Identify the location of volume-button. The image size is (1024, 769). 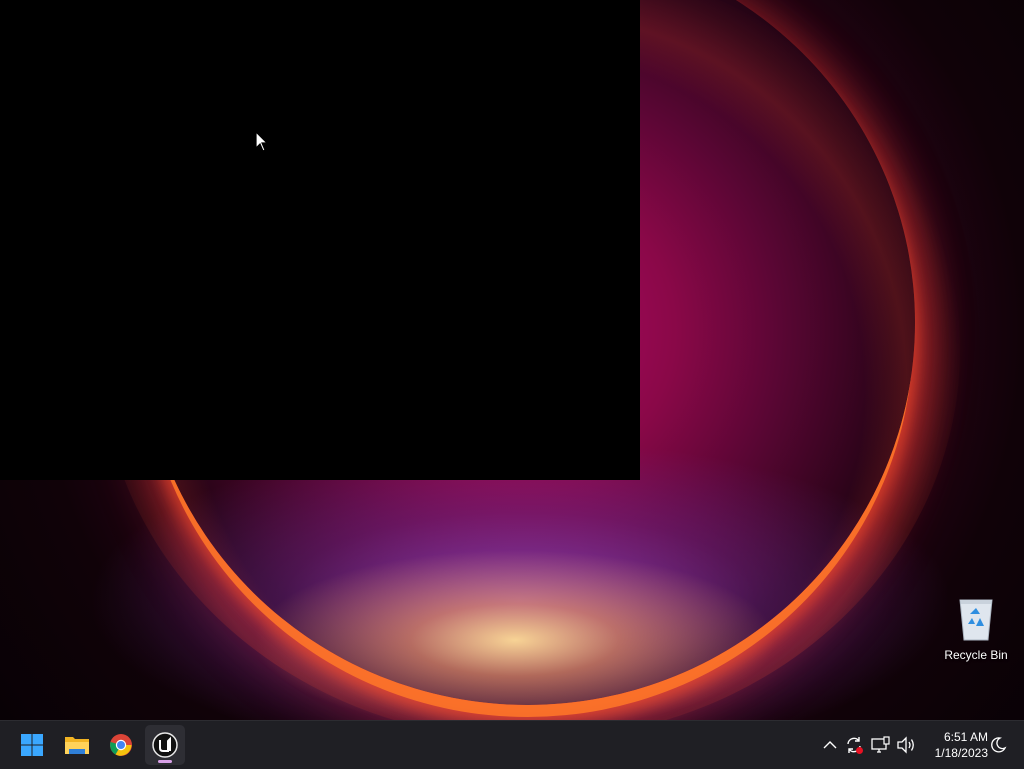
(906, 745).